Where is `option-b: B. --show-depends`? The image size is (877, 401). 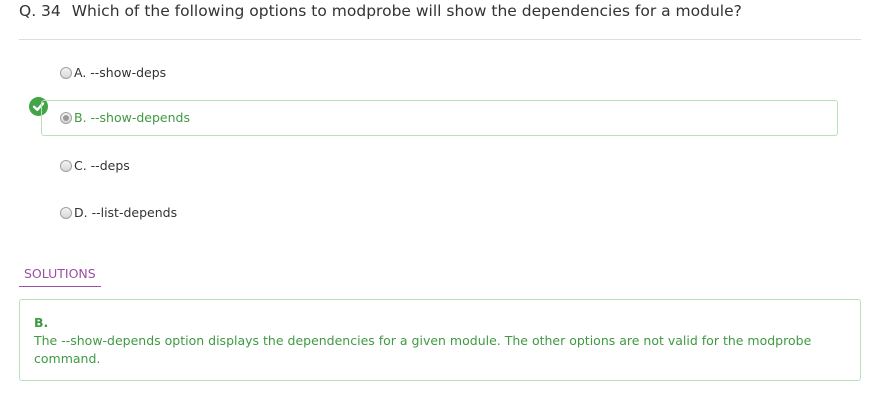 option-b: B. --show-depends is located at coordinates (439, 118).